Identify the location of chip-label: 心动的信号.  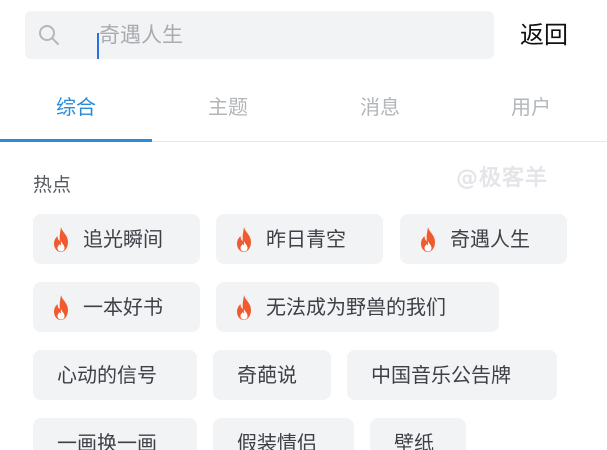
(107, 375).